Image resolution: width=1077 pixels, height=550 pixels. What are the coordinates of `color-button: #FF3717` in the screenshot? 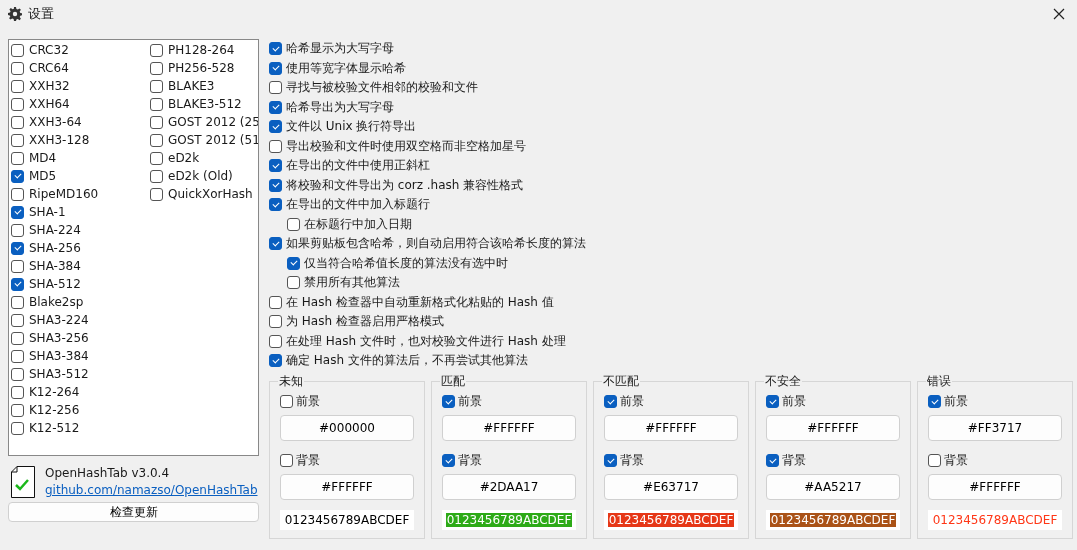 It's located at (995, 427).